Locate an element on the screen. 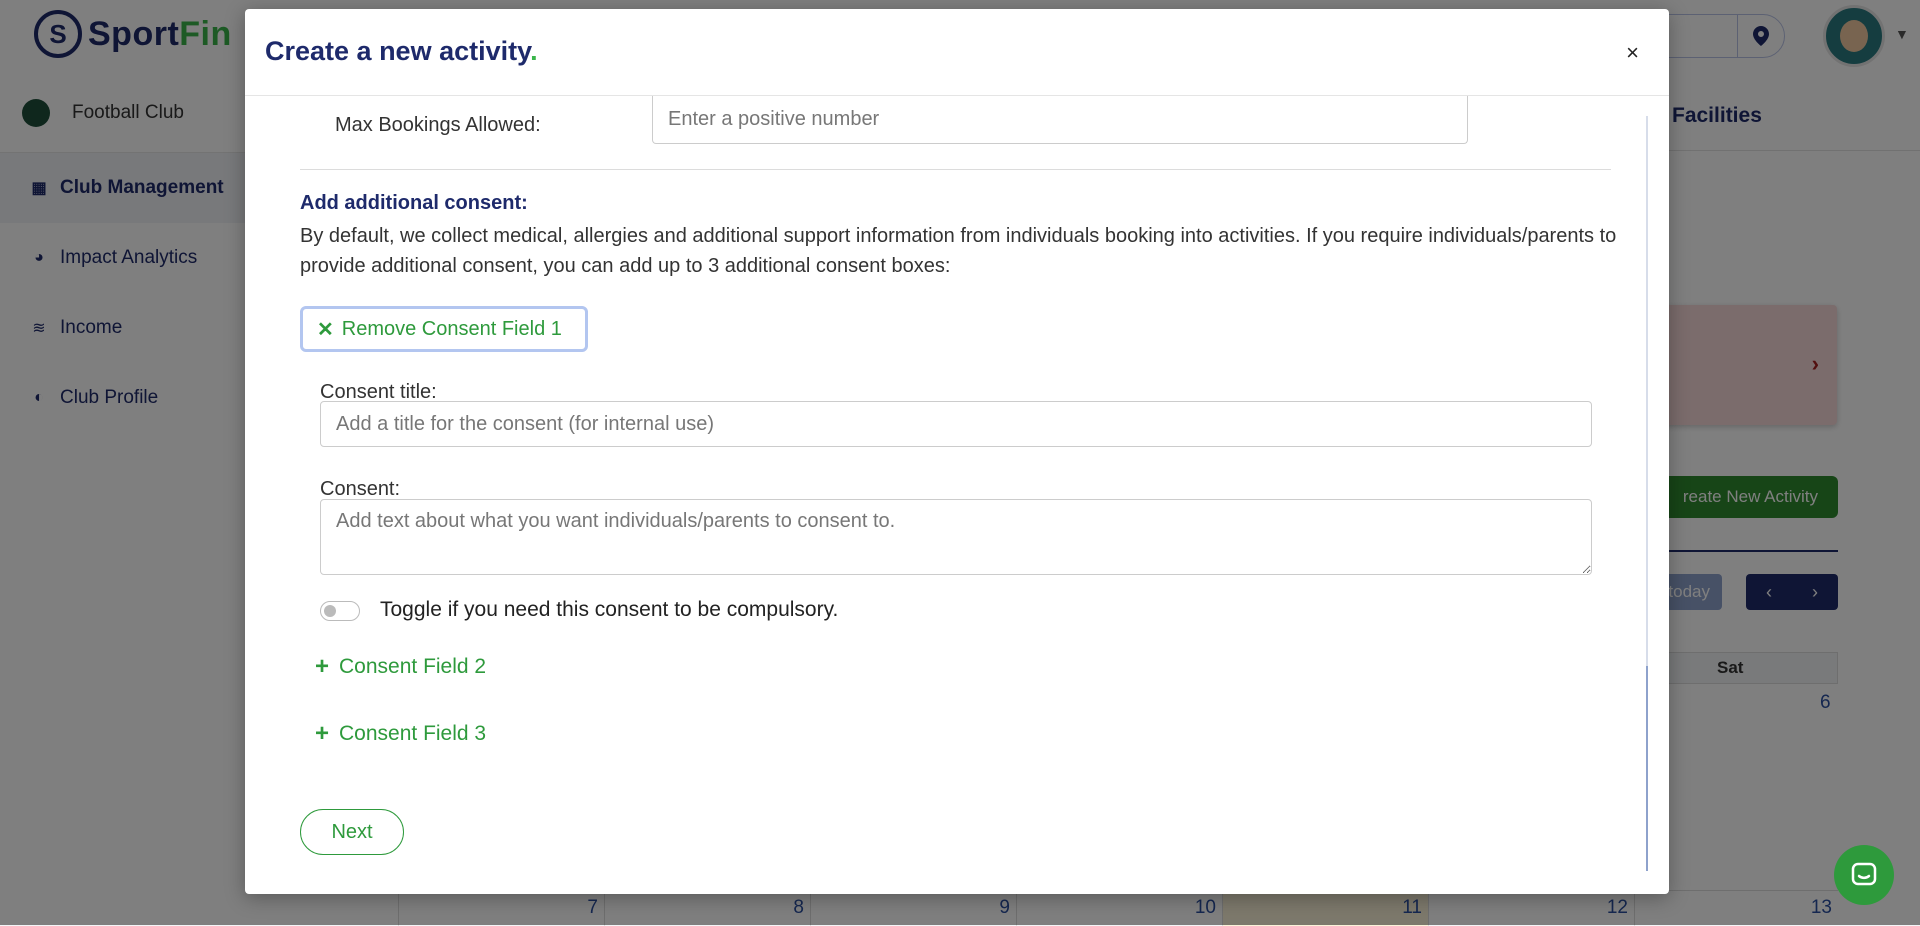  consent-textarea is located at coordinates (956, 537).